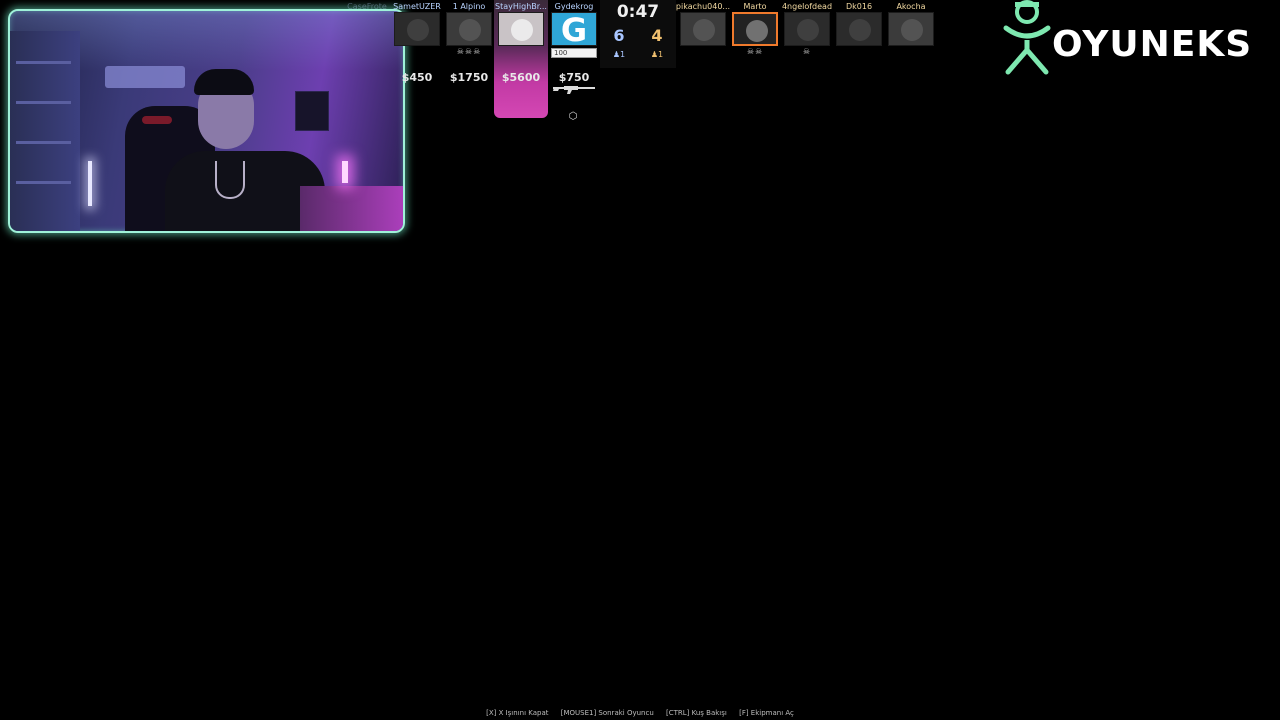 This screenshot has height=720, width=1280. I want to click on light-strip-left, so click(90, 183).